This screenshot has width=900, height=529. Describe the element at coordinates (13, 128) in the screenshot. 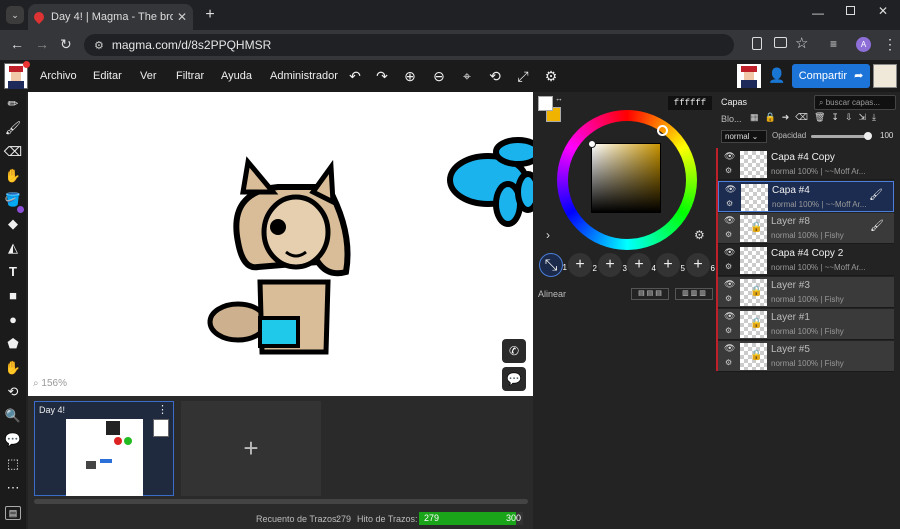

I see `brush-tool-icon: 🖌` at that location.